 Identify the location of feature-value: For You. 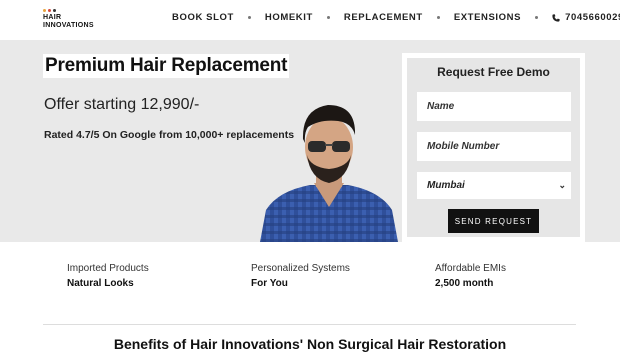
(269, 283).